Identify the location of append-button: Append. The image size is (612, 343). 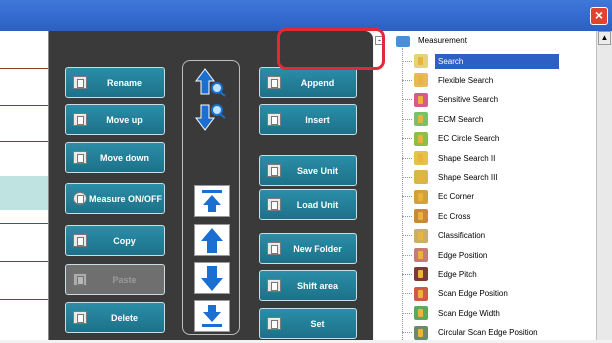
(308, 82).